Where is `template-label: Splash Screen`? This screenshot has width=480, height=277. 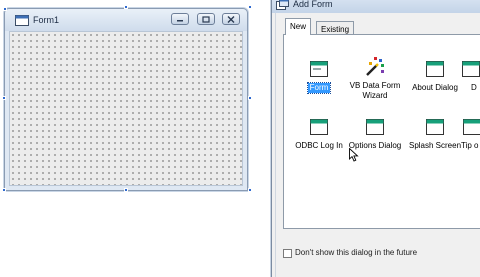
template-label: Splash Screen is located at coordinates (435, 146).